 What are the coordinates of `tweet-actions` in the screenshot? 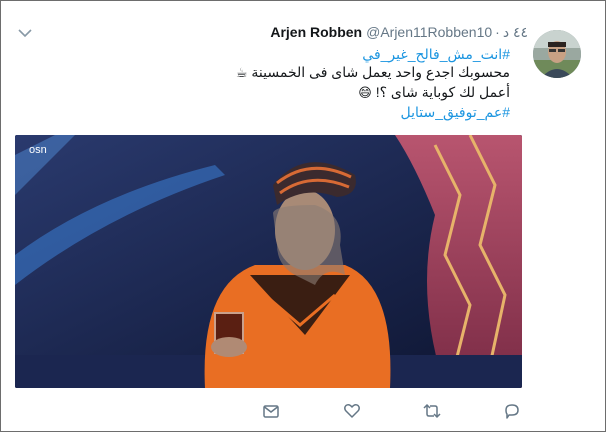 It's located at (303, 411).